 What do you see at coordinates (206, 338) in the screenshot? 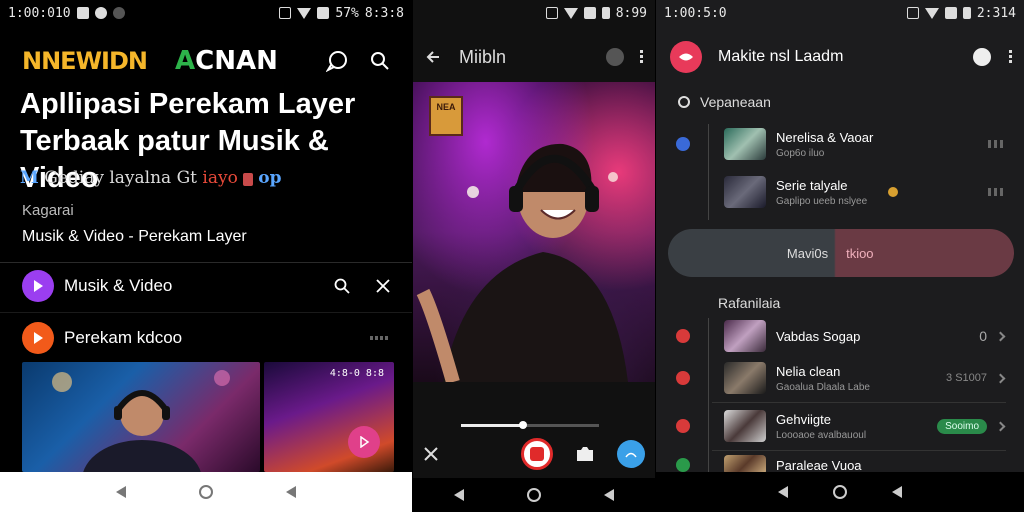
I see `list-item-recorder: Perekam kdcoo` at bounding box center [206, 338].